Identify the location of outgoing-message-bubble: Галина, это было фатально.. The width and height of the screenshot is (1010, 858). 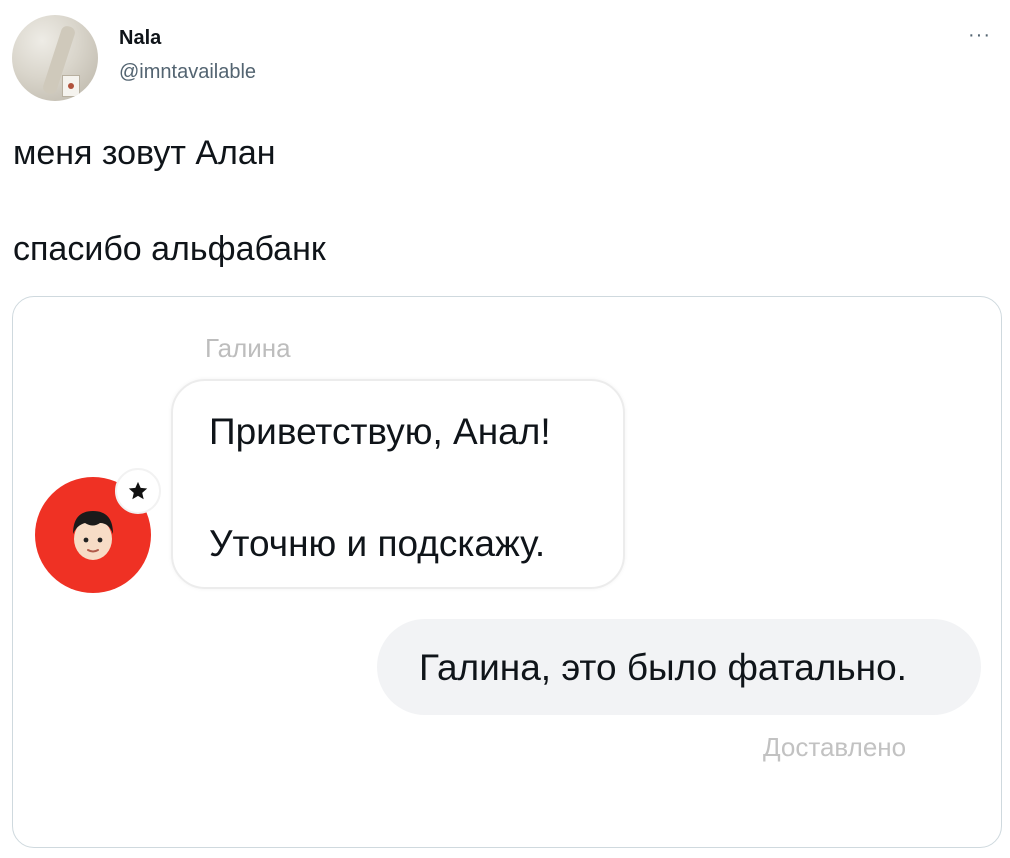
(679, 667).